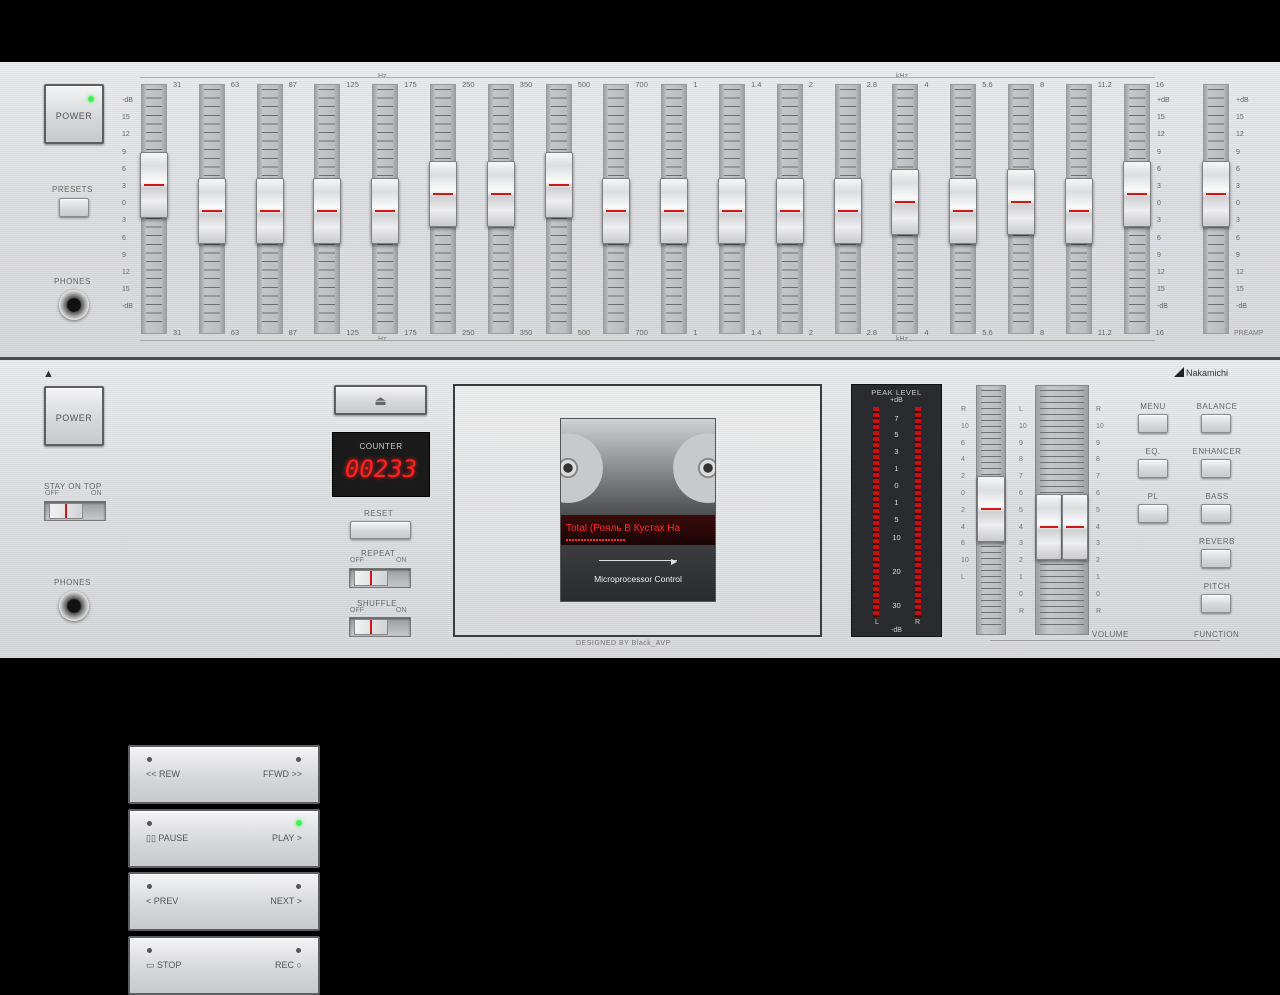 This screenshot has height=995, width=1280. I want to click on volume-slider, so click(1062, 510).